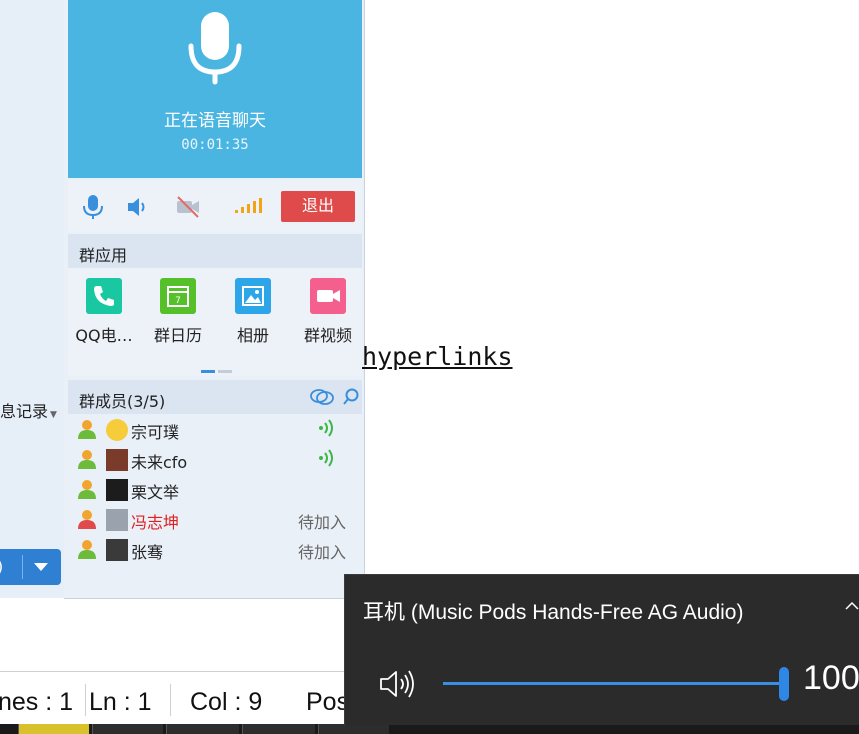 The height and width of the screenshot is (734, 859). Describe the element at coordinates (253, 296) in the screenshot. I see `photo-album-icon` at that location.